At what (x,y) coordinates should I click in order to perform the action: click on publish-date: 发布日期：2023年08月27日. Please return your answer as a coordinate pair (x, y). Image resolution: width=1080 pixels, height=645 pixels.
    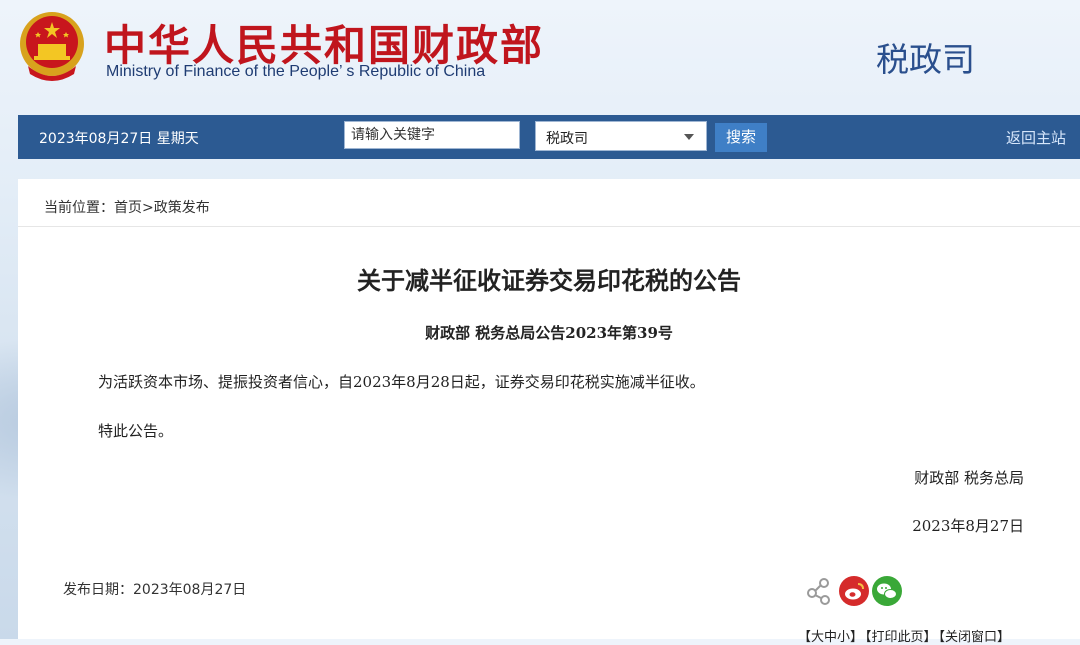
    Looking at the image, I should click on (155, 590).